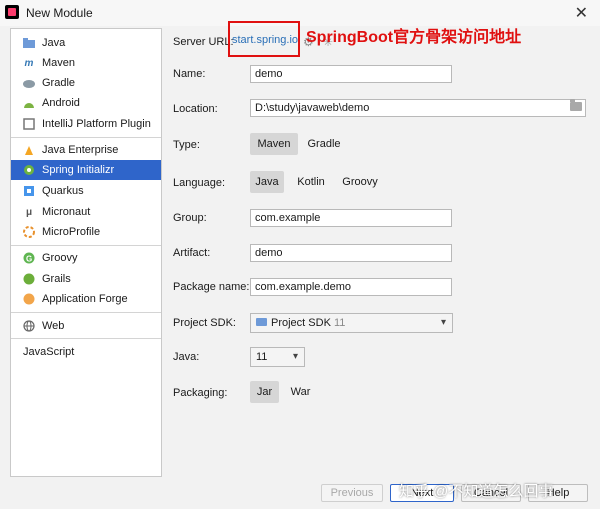 The height and width of the screenshot is (509, 600). I want to click on close-icon: ✕, so click(581, 13).